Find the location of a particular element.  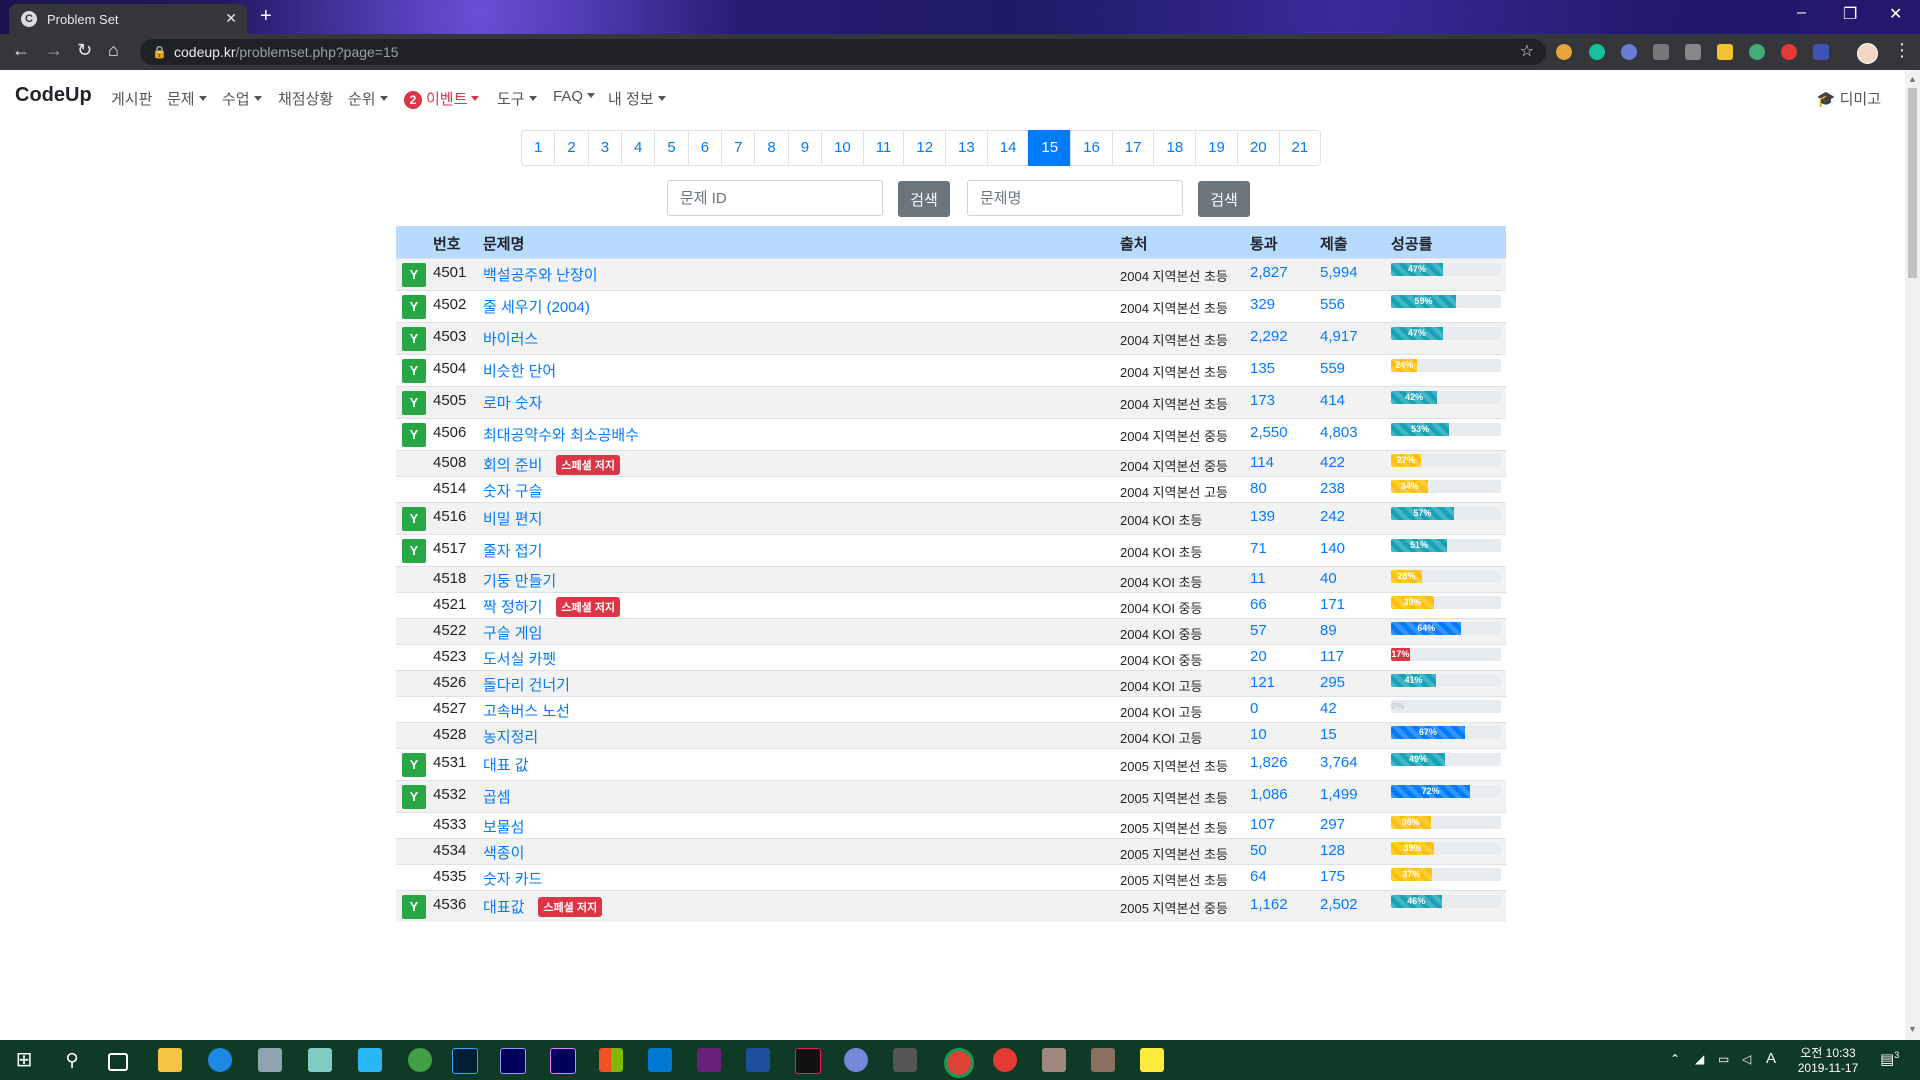

extension-grammarly-icon is located at coordinates (1597, 52).